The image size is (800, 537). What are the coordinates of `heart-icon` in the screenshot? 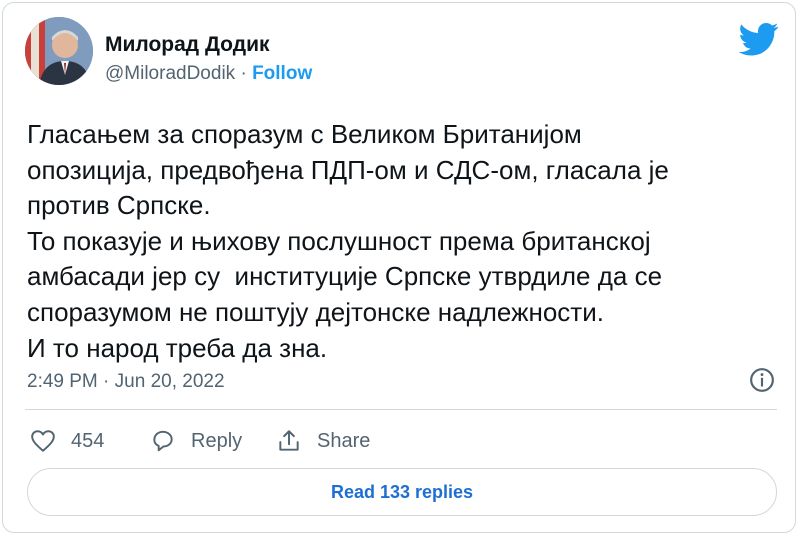 It's located at (43, 441).